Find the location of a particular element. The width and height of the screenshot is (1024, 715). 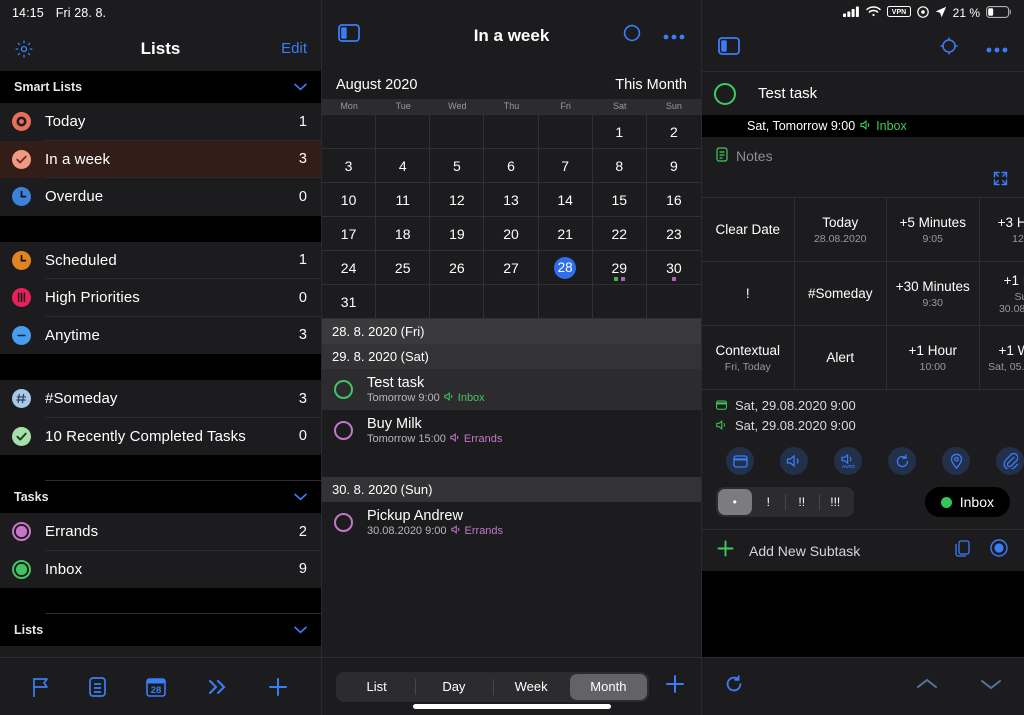

sidebar-item-errands: Errands 2 is located at coordinates (160, 532).